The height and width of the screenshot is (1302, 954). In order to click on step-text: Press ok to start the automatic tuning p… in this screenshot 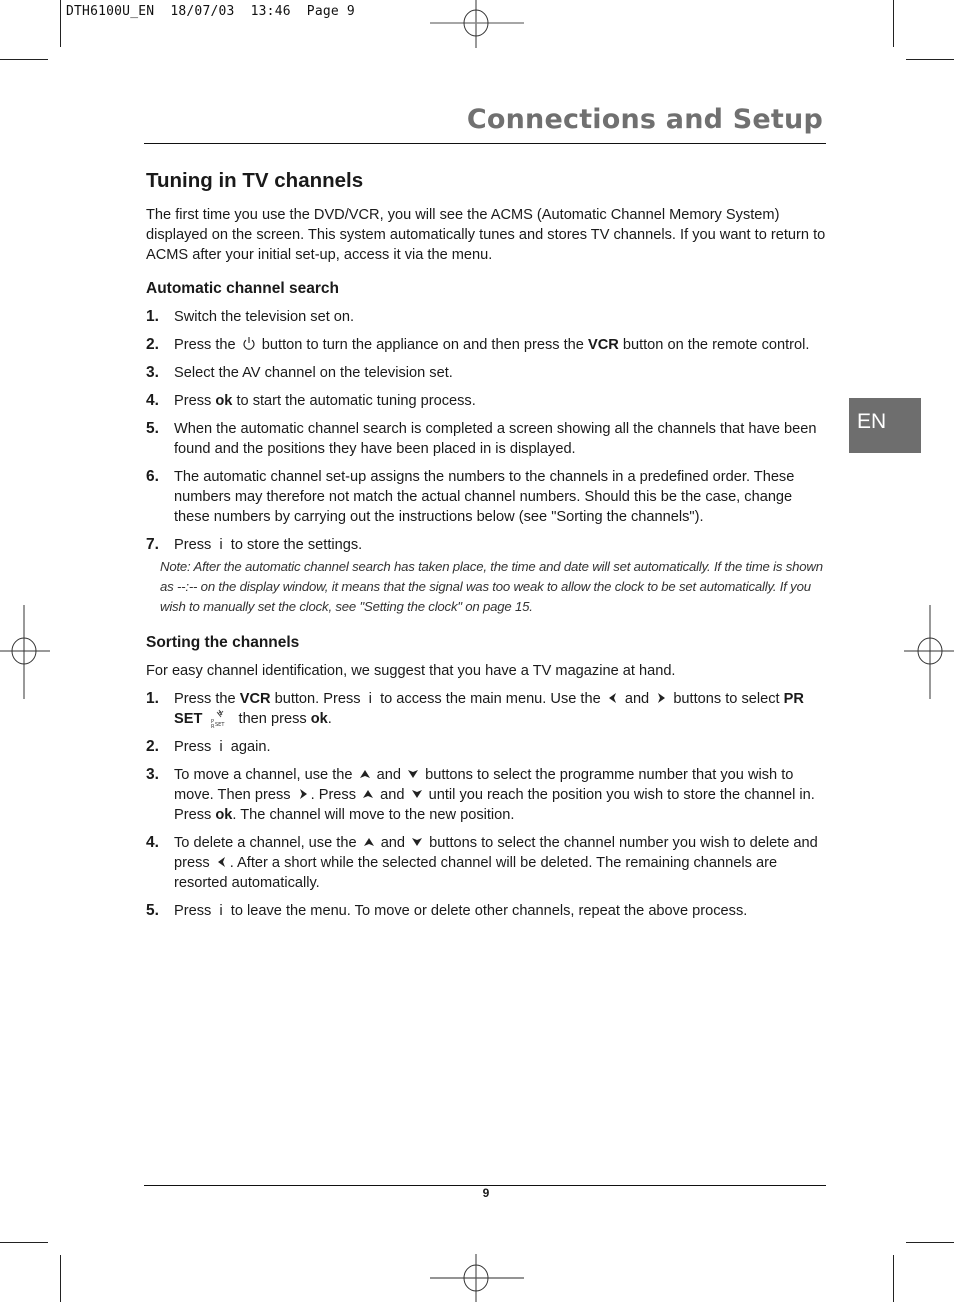, I will do `click(500, 401)`.